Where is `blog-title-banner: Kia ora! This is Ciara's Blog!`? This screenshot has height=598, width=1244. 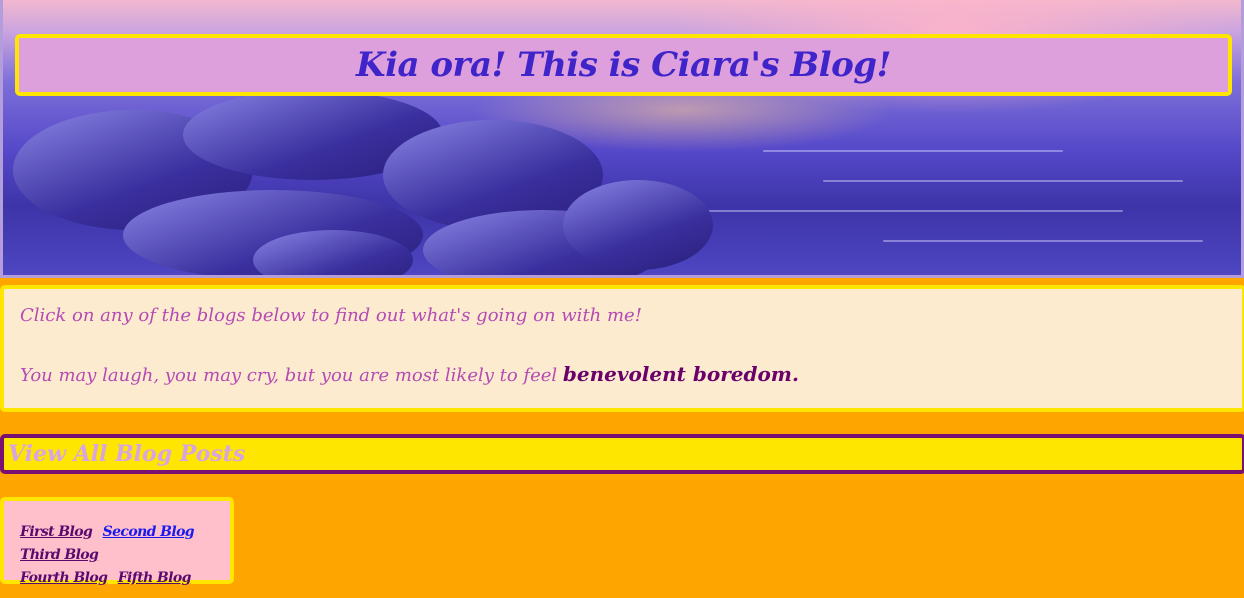
blog-title-banner: Kia ora! This is Ciara's Blog! is located at coordinates (623, 65).